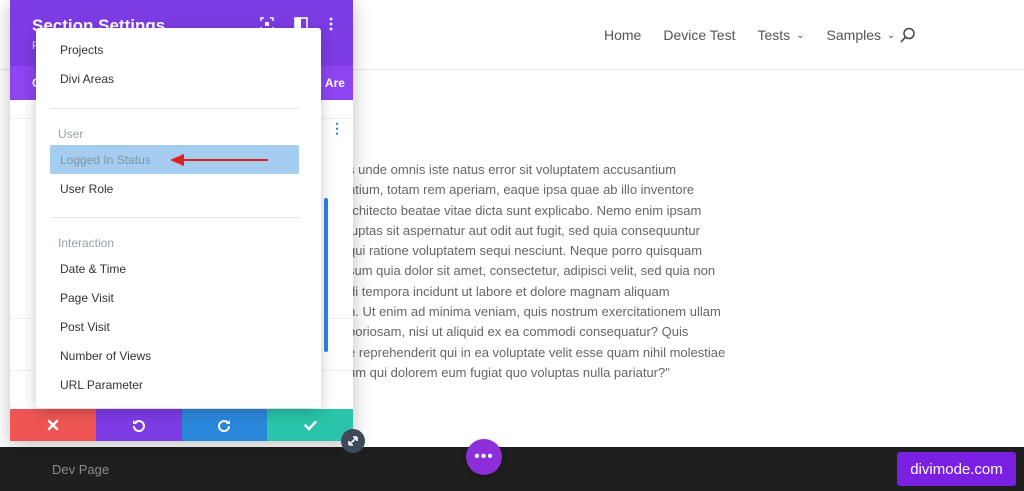  Describe the element at coordinates (86, 189) in the screenshot. I see `dropdown-item-user-role: User Role` at that location.